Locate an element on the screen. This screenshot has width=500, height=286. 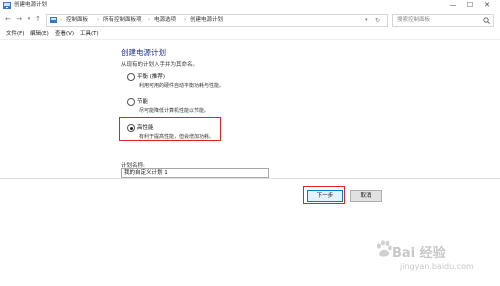
address-bar: › 控制面板 › 所有控制面板项 › 电源选项 › 创建电源计划 ▾ ↻ is located at coordinates (217, 20).